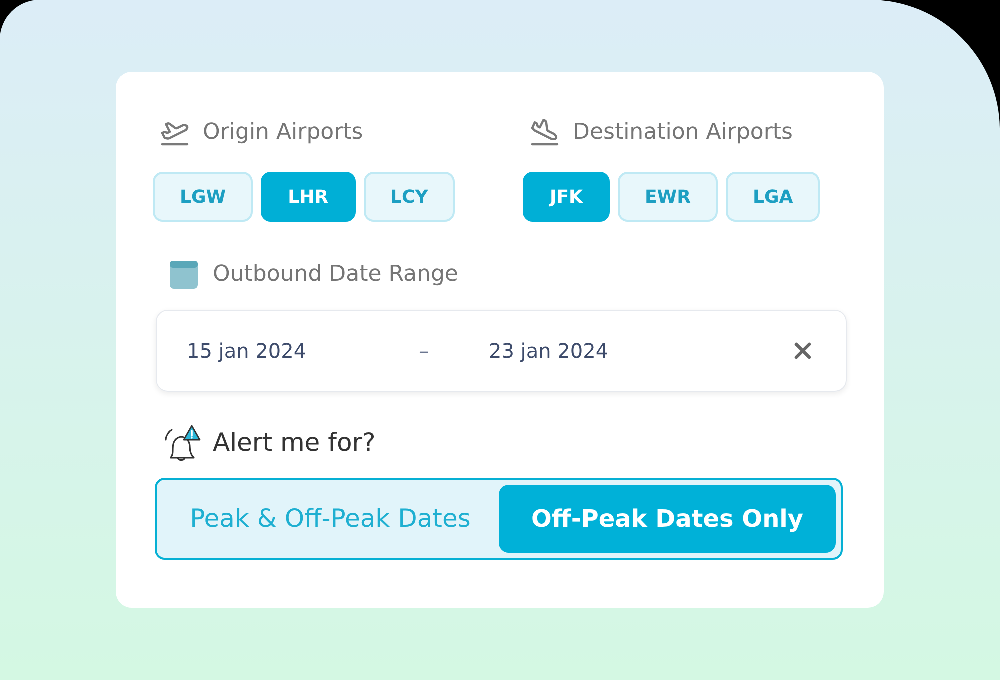  I want to click on end-date: 23 jan 2024, so click(549, 351).